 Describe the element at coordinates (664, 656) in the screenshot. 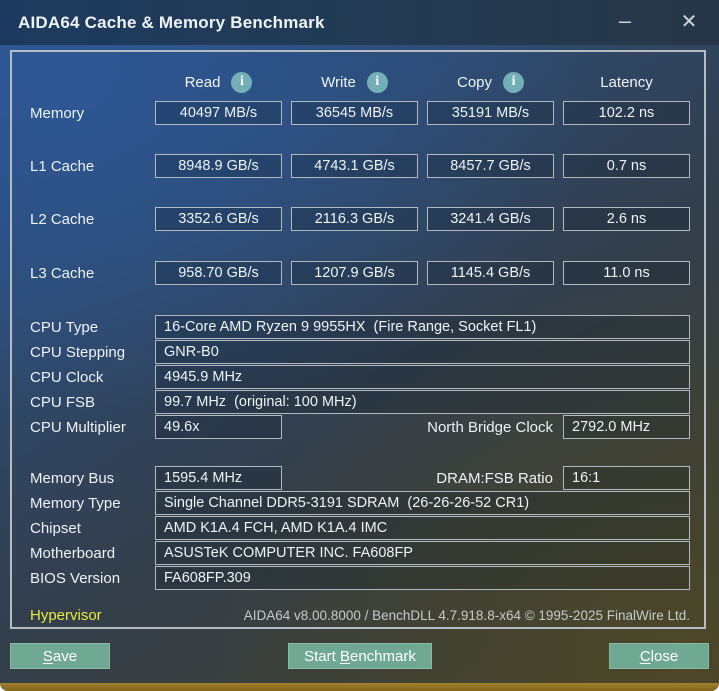

I see `close-label-post: lose` at that location.